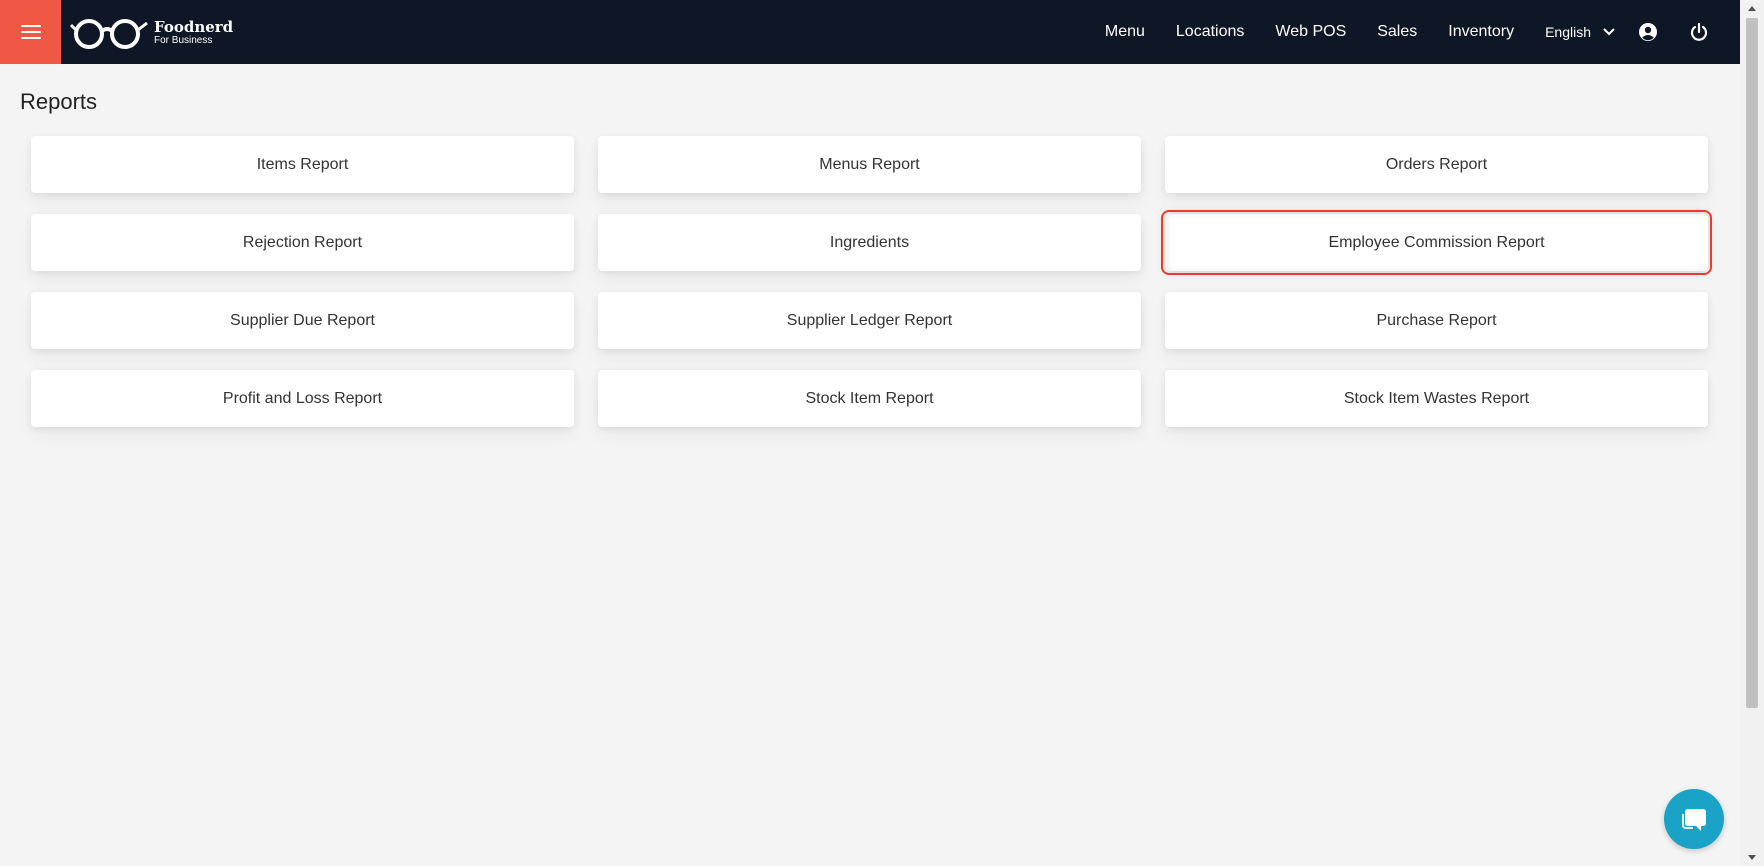  What do you see at coordinates (1125, 32) in the screenshot?
I see `nav-item-menu: Menu` at bounding box center [1125, 32].